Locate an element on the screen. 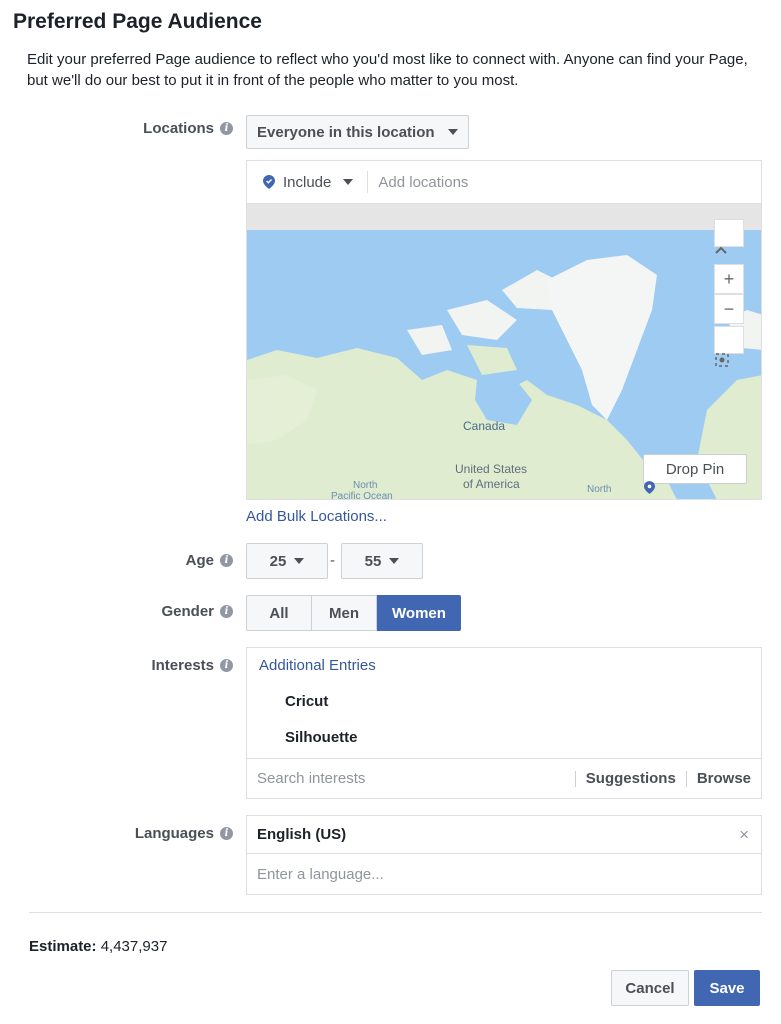  locations-label-text: Locations is located at coordinates (178, 128).